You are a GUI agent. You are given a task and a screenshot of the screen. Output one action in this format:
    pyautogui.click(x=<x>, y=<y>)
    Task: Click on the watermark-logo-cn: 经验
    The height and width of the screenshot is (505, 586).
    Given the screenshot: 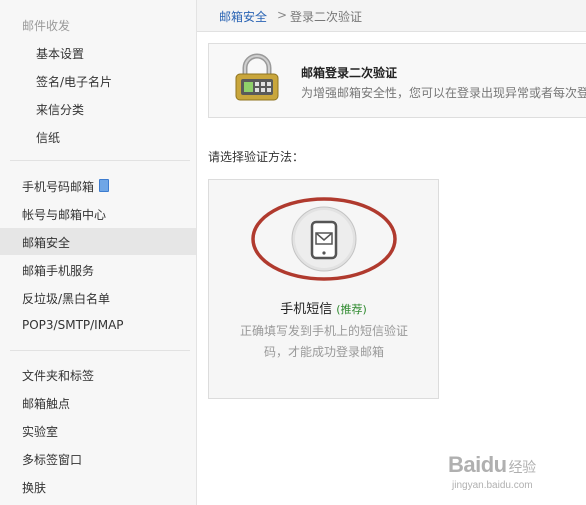 What is the action you would take?
    pyautogui.click(x=522, y=467)
    